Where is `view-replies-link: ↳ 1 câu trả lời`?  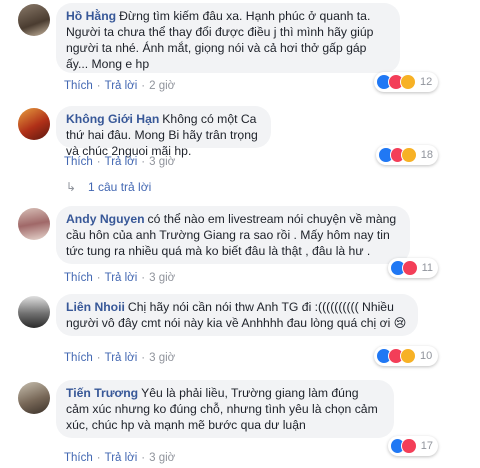 view-replies-link: ↳ 1 câu trả lời is located at coordinates (108, 187).